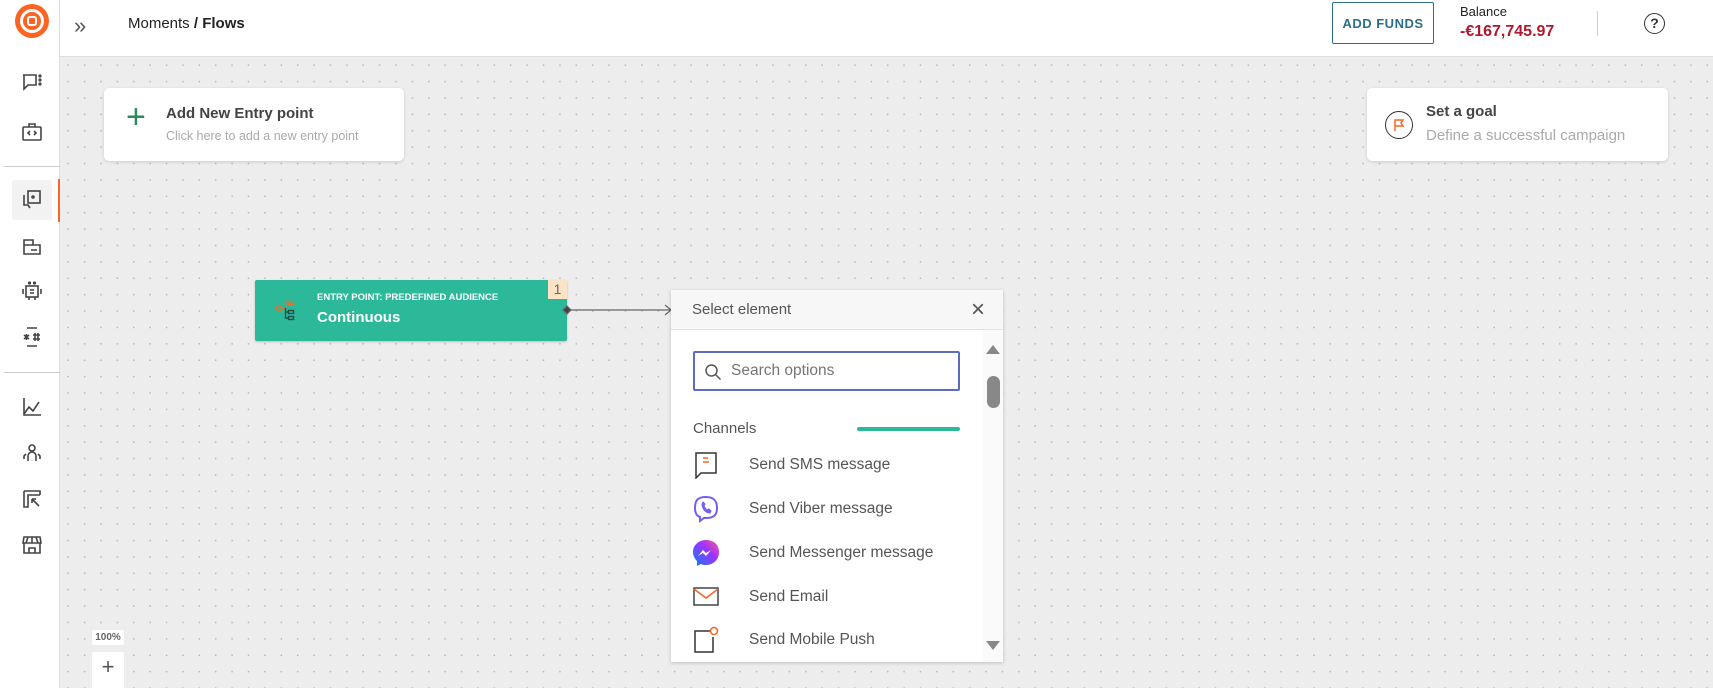 The image size is (1713, 688). Describe the element at coordinates (706, 597) in the screenshot. I see `email-icon` at that location.